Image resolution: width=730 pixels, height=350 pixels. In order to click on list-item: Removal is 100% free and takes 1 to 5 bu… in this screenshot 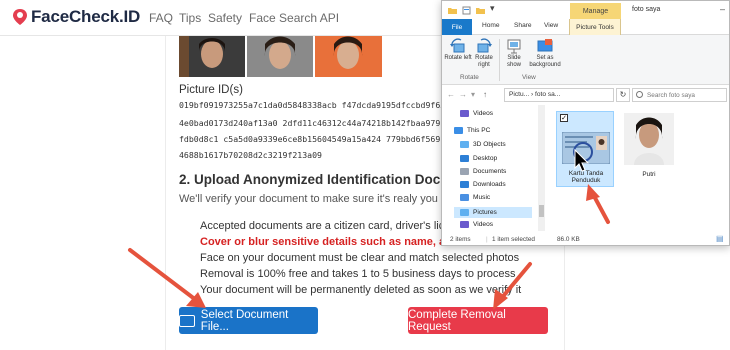, I will do `click(383, 276)`.